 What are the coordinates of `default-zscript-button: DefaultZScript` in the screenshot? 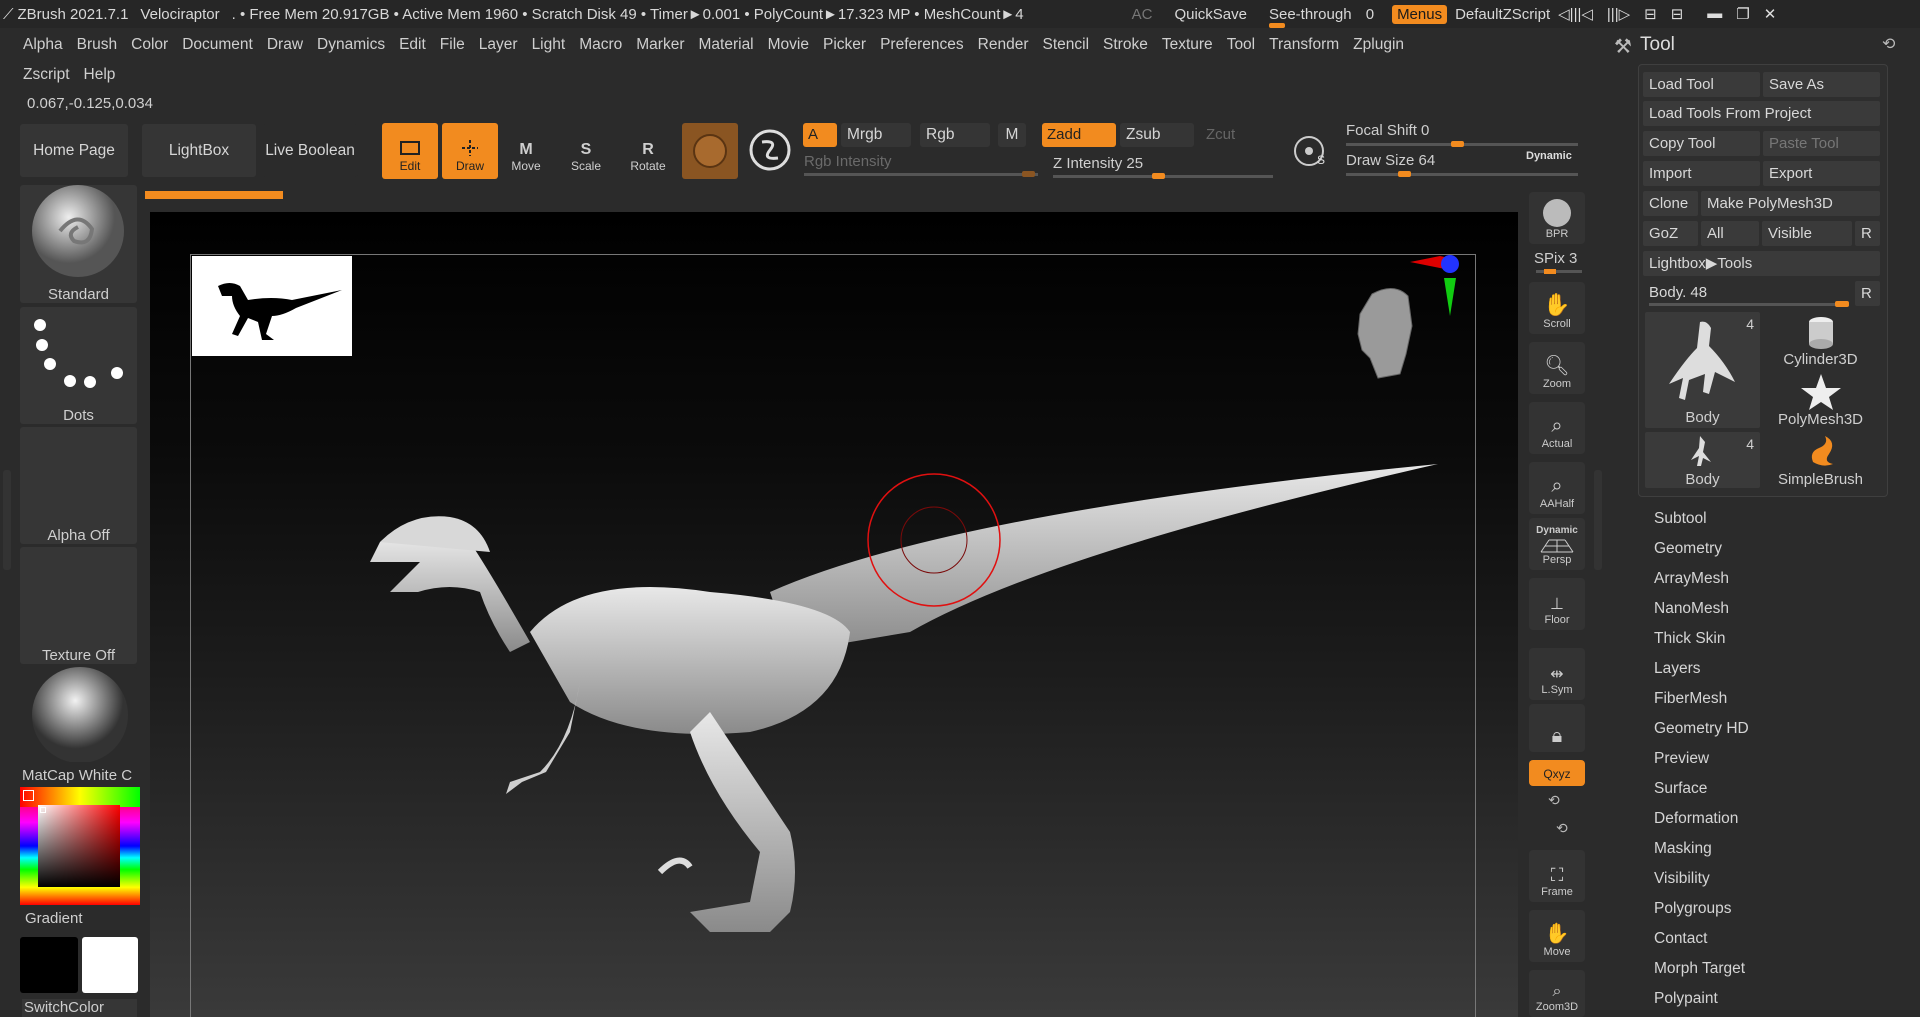 It's located at (1502, 14).